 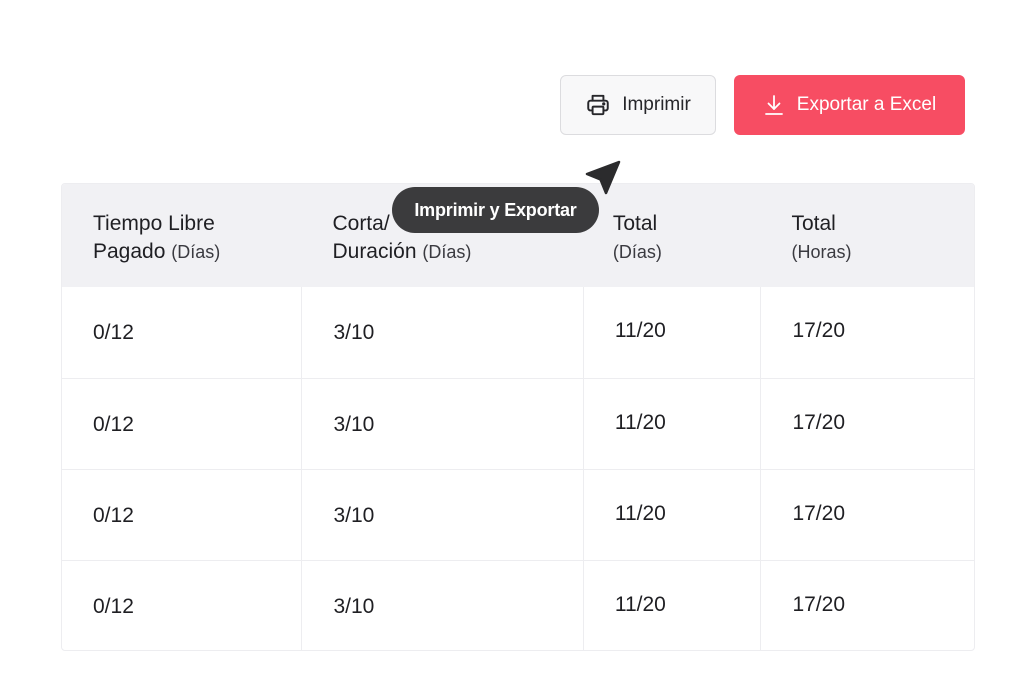 What do you see at coordinates (495, 210) in the screenshot?
I see `tooltip: Imprimir y Exportar` at bounding box center [495, 210].